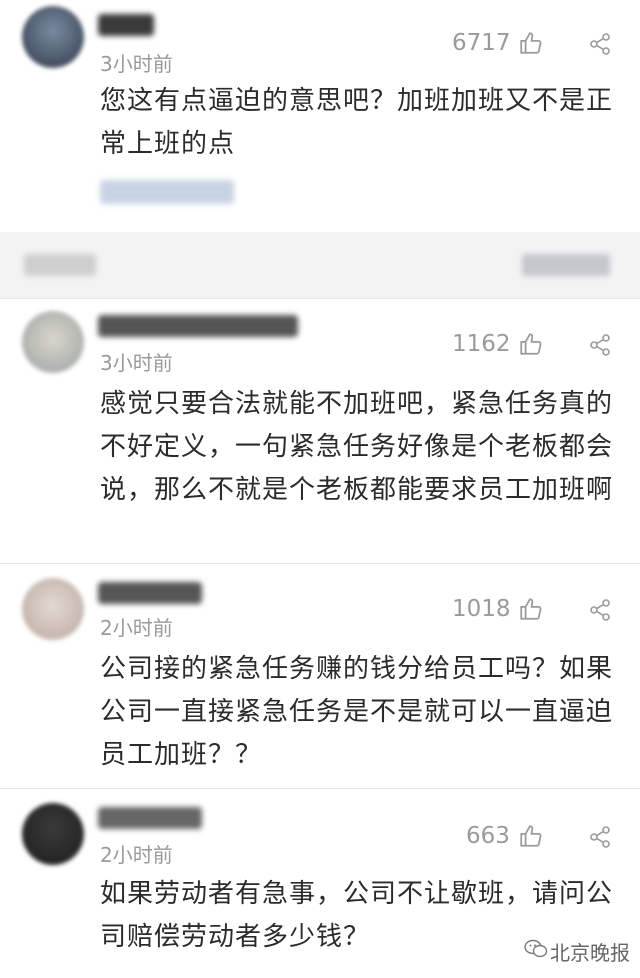 The height and width of the screenshot is (978, 640). What do you see at coordinates (481, 344) in the screenshot?
I see `like-count: 1162` at bounding box center [481, 344].